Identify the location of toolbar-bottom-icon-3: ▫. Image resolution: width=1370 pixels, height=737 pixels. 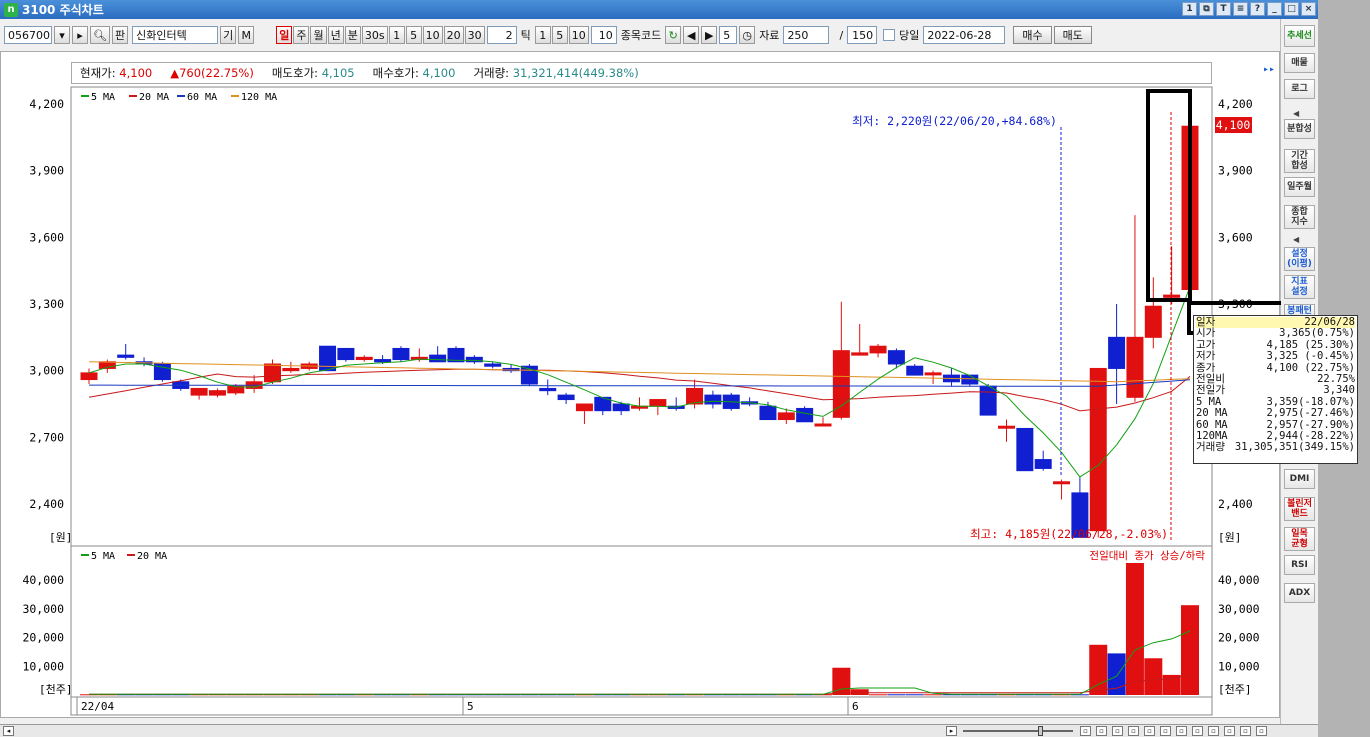
(1133, 731).